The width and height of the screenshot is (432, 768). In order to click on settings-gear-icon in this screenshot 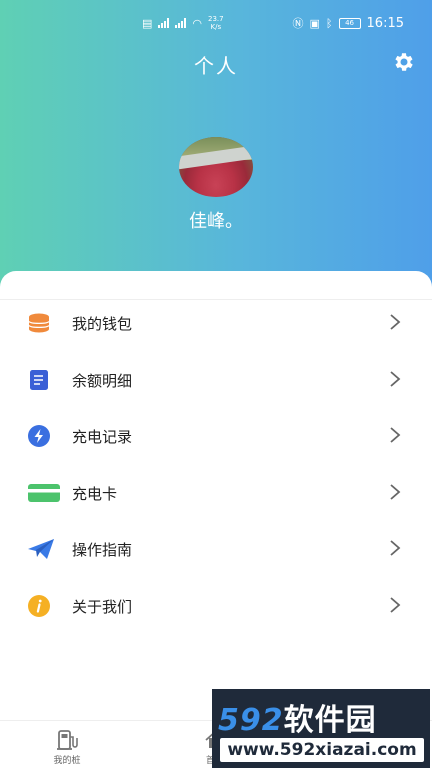, I will do `click(404, 62)`.